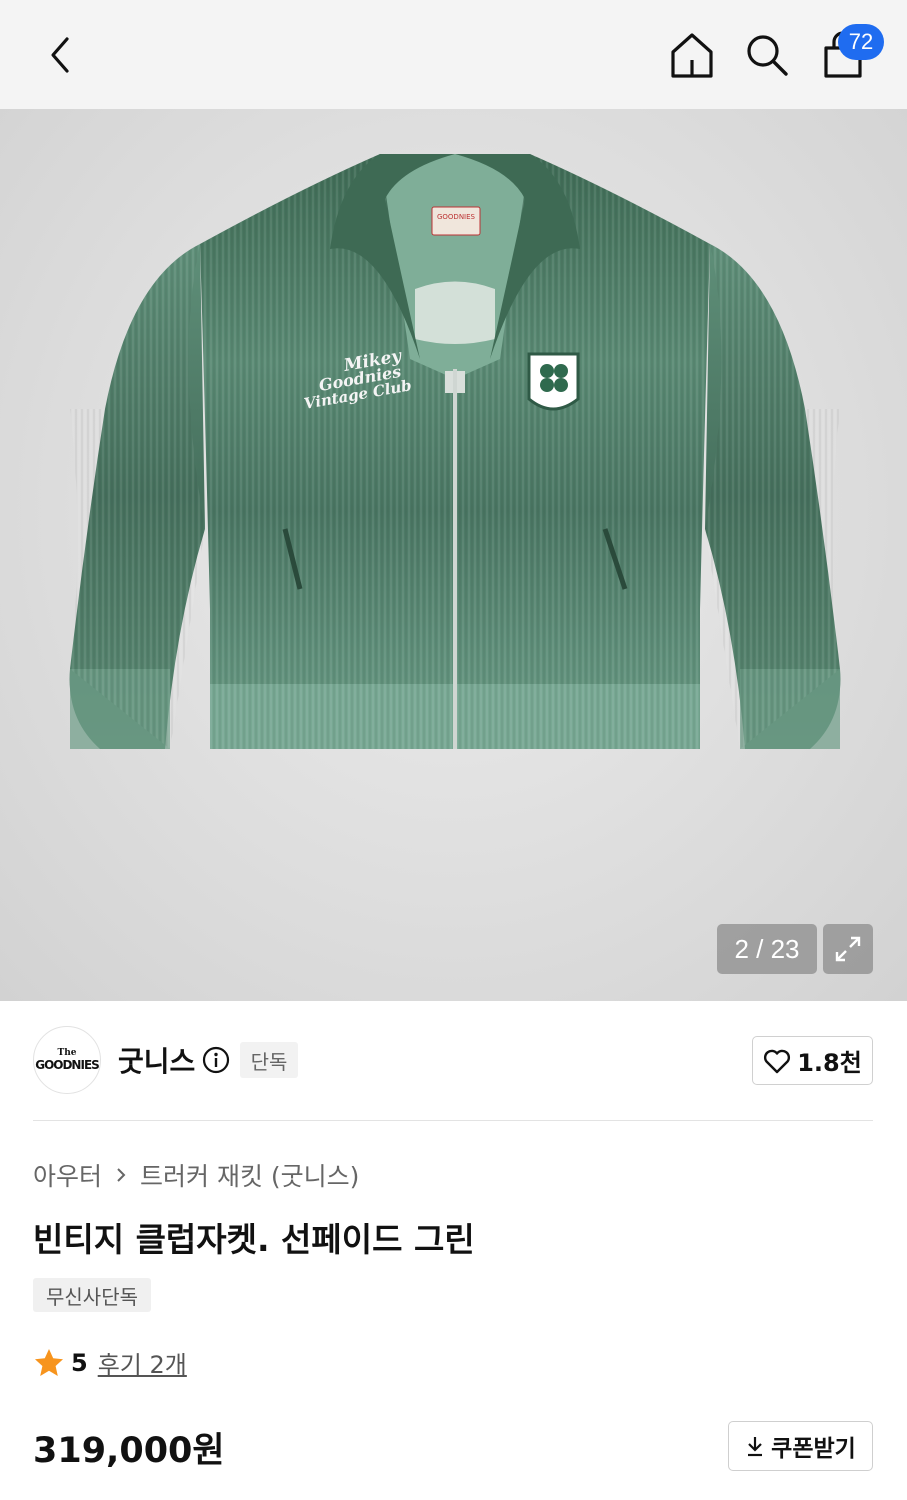  I want to click on divider, so click(453, 1120).